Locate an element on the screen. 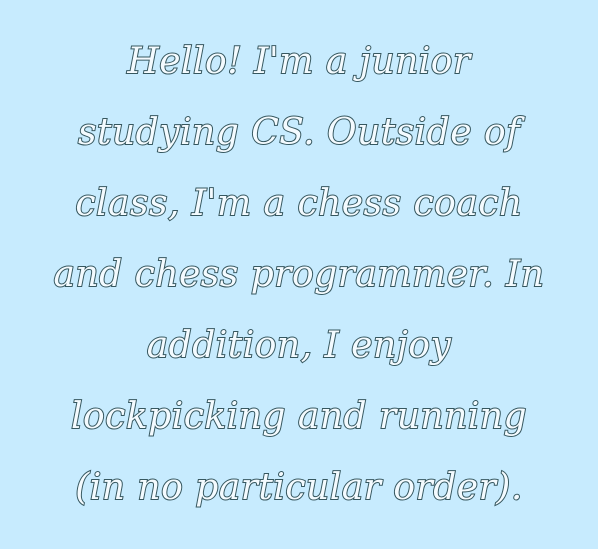 The width and height of the screenshot is (598, 549). bio-line-3: class, I'm a chess coach is located at coordinates (298, 203).